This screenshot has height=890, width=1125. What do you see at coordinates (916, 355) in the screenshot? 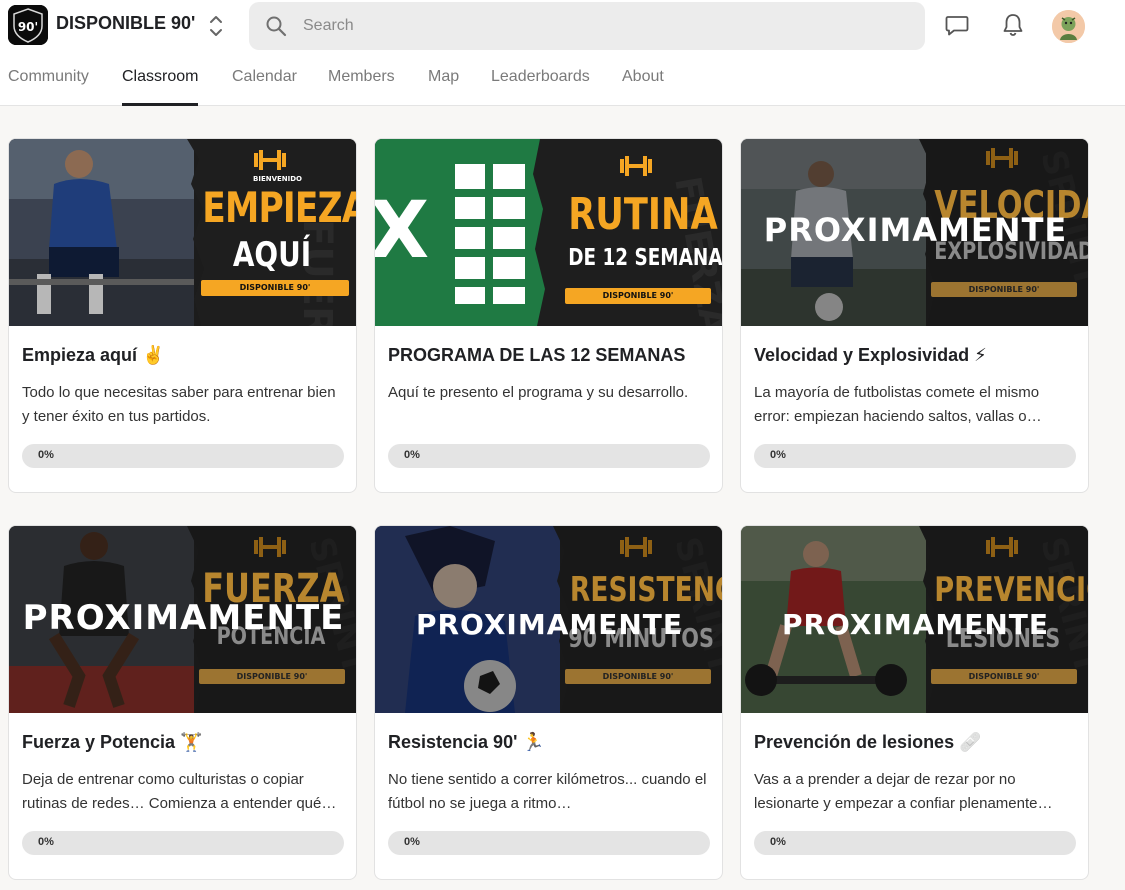
I see `course-title: Velocidad y Explosividad ⚡` at bounding box center [916, 355].